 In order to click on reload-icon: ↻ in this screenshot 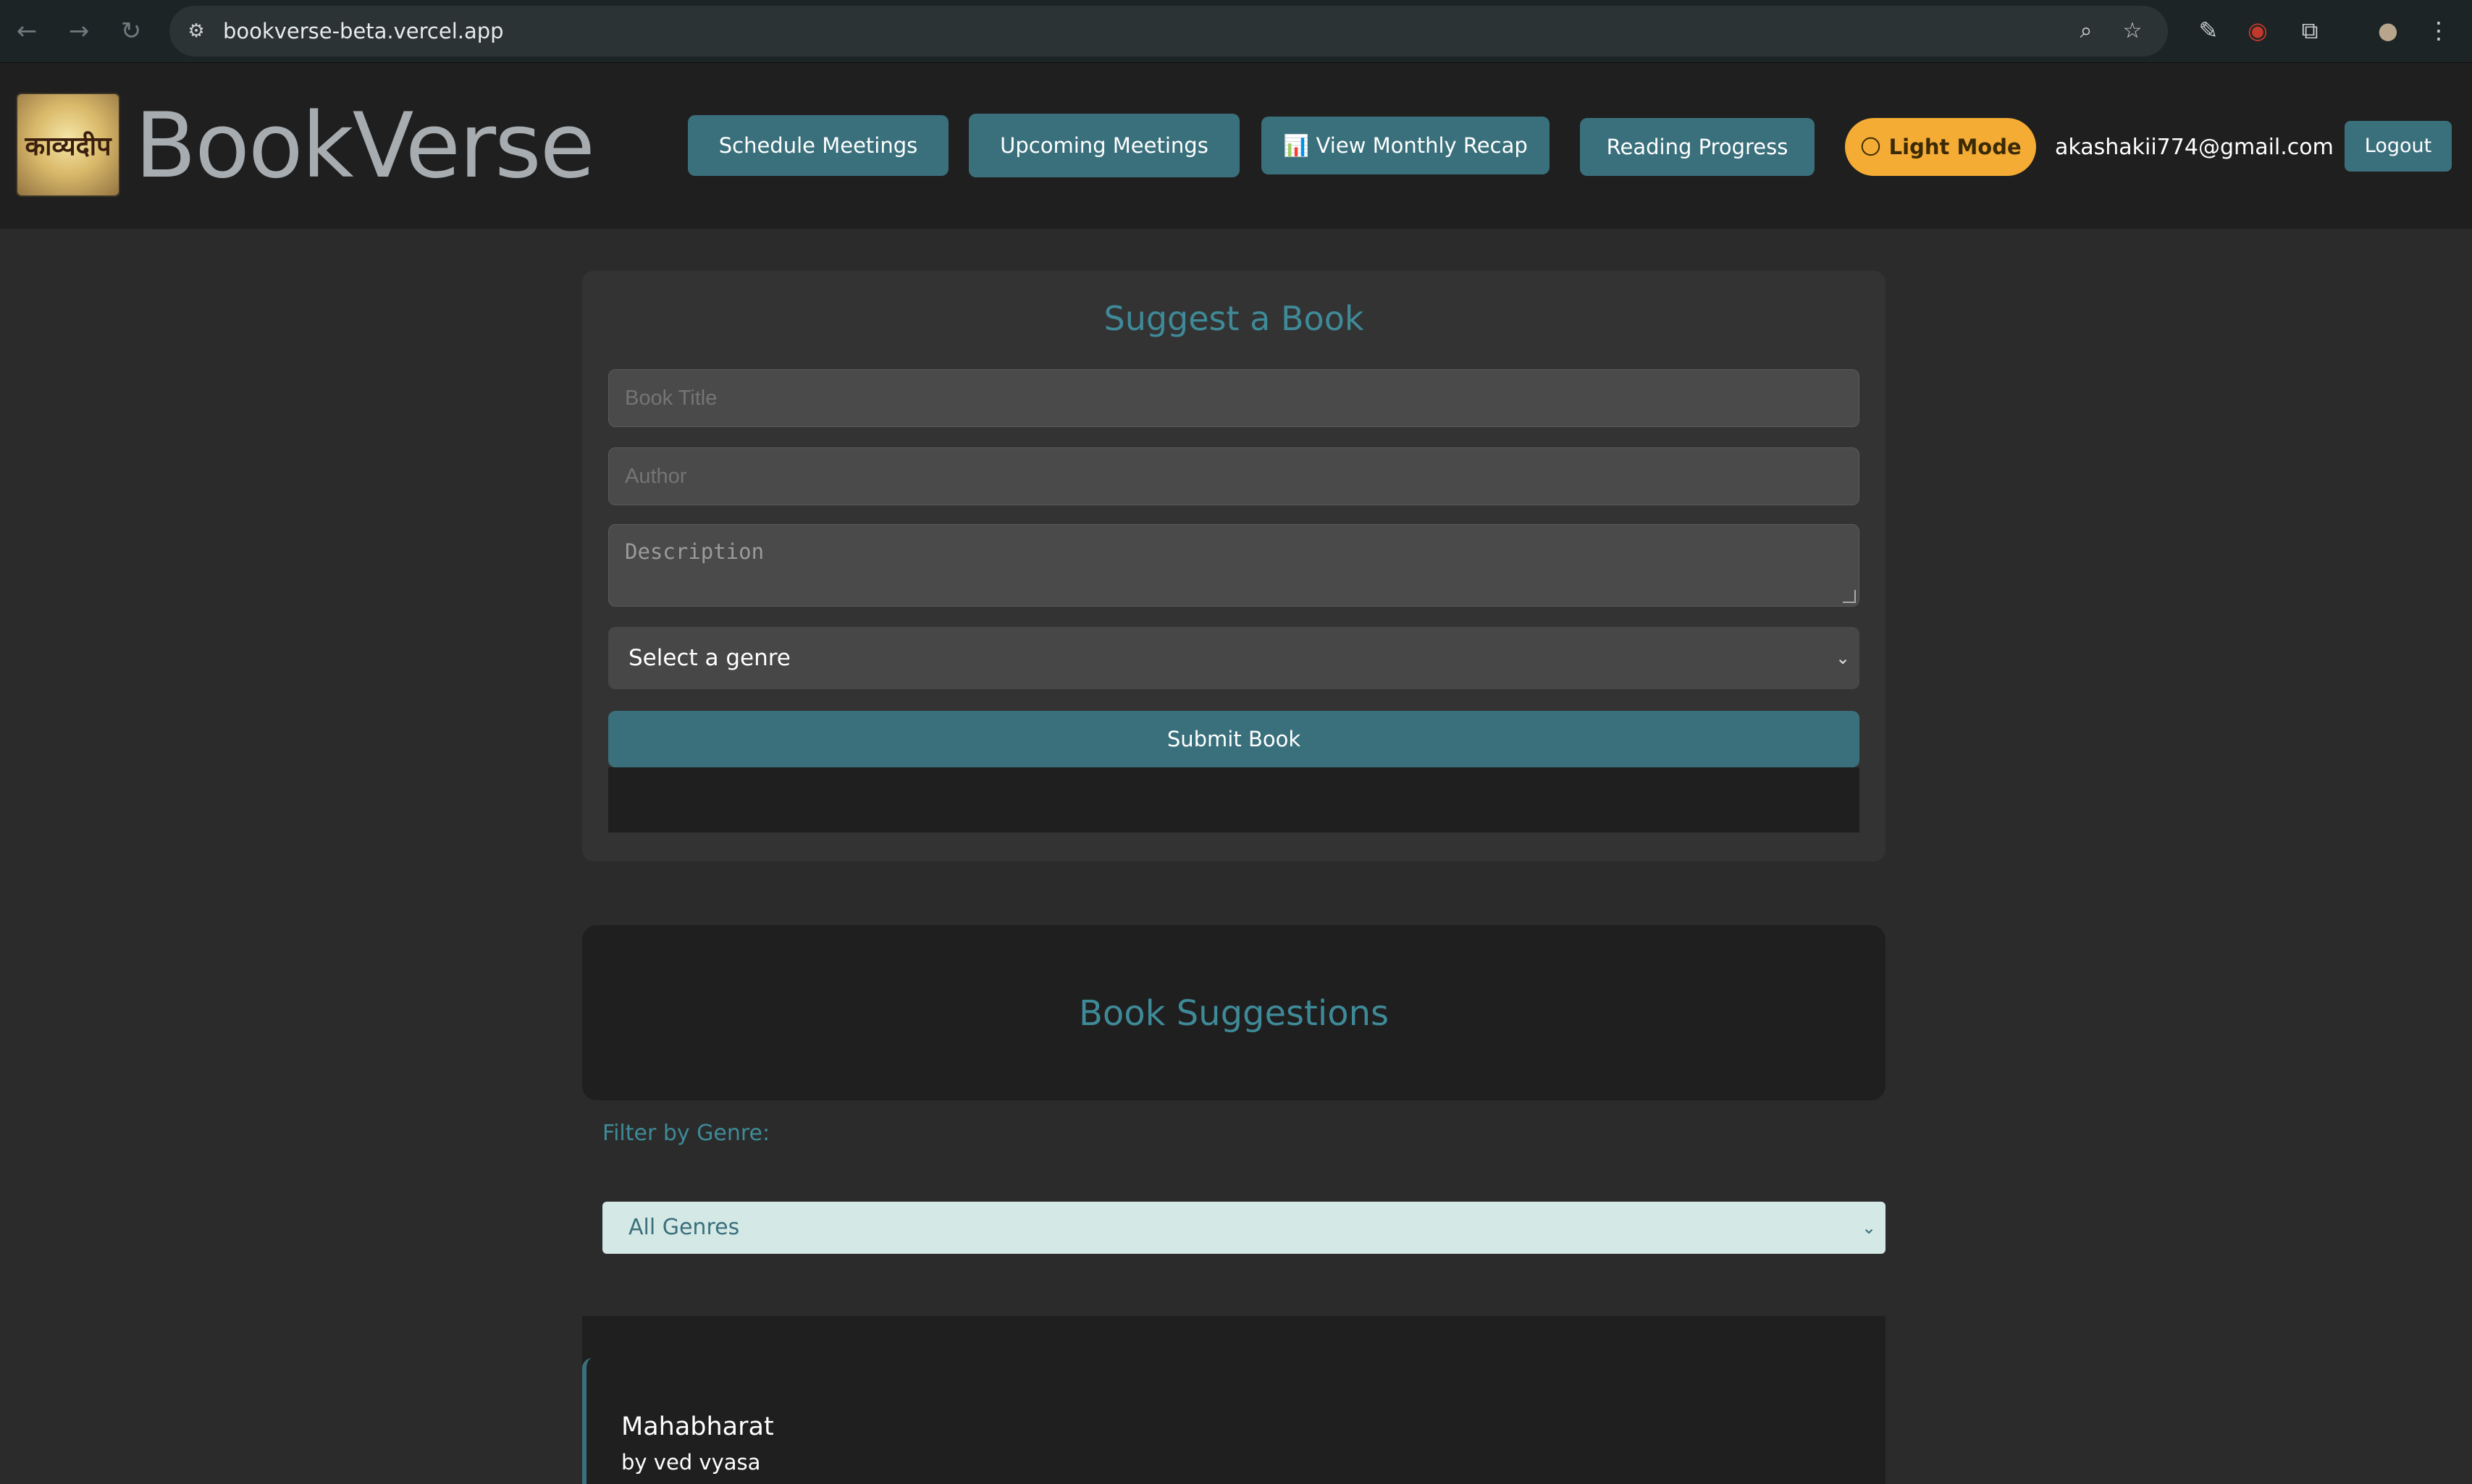, I will do `click(131, 31)`.